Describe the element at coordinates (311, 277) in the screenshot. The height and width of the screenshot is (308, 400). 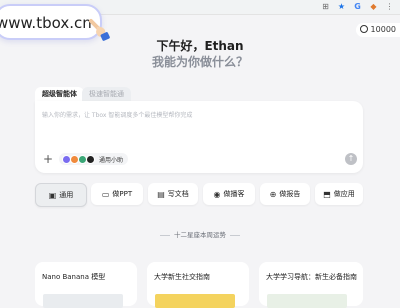
I see `feature-card-title: 大学学习导航：新生必备指南` at that location.